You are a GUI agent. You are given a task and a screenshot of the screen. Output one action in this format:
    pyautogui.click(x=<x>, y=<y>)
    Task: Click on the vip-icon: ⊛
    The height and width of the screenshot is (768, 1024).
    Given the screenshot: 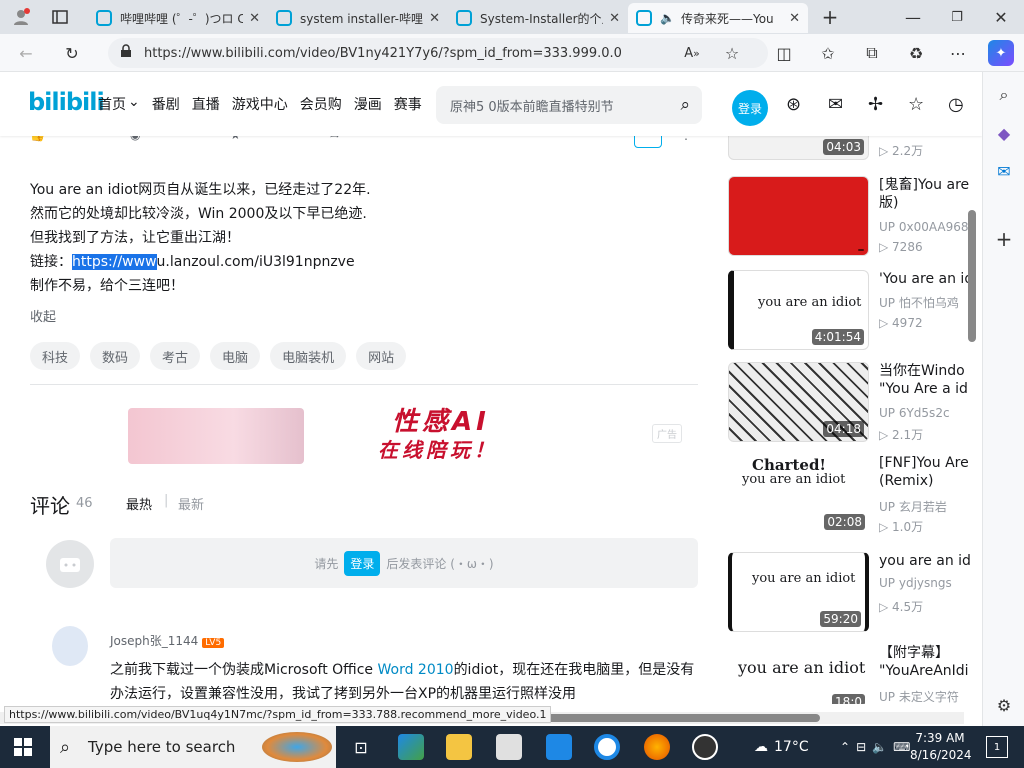 What is the action you would take?
    pyautogui.click(x=793, y=104)
    